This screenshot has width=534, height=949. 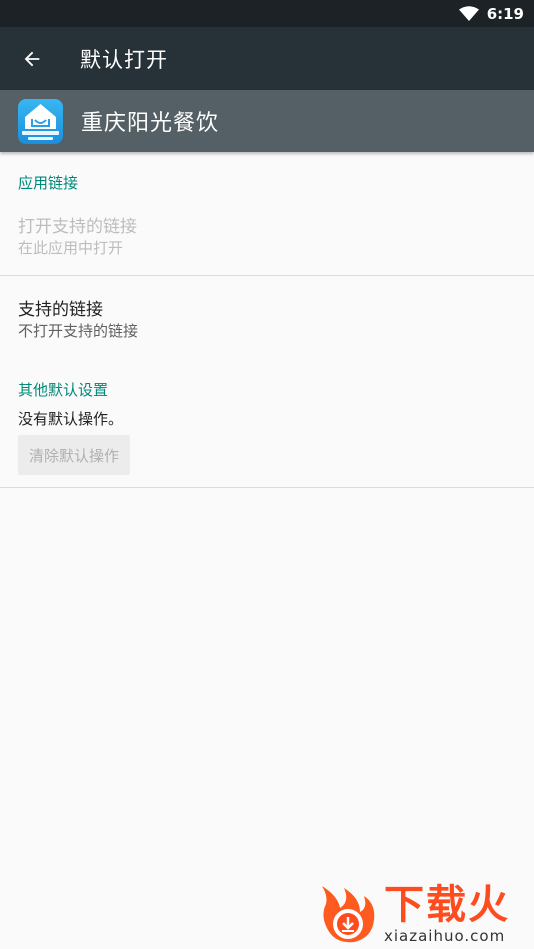 What do you see at coordinates (74, 455) in the screenshot?
I see `clear-defaults-button: 清除默认操作` at bounding box center [74, 455].